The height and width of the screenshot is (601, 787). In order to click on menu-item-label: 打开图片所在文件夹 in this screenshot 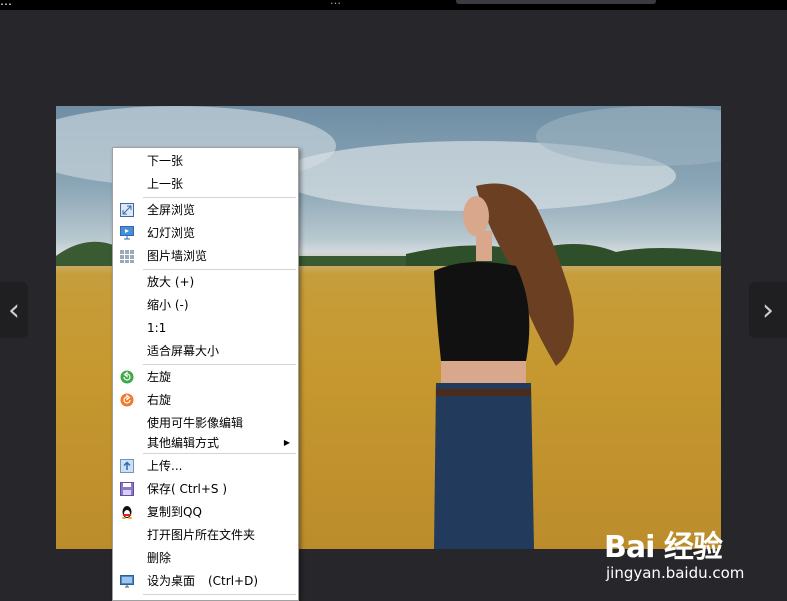, I will do `click(201, 535)`.